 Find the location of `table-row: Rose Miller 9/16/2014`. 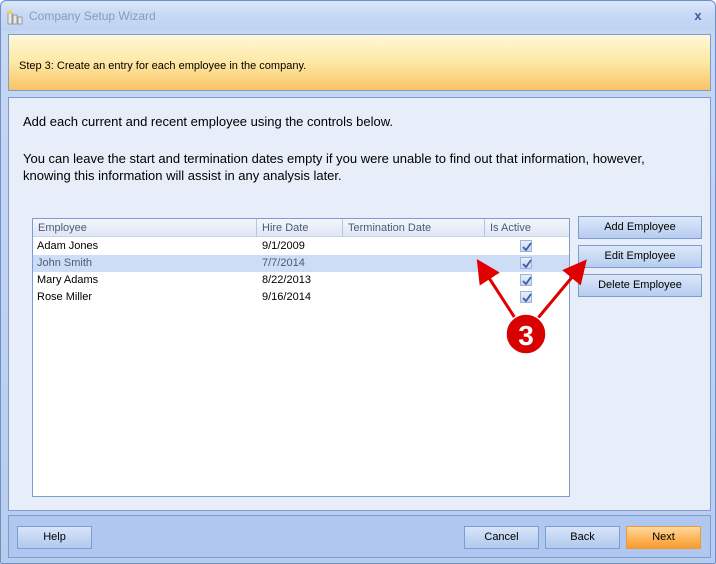

table-row: Rose Miller 9/16/2014 is located at coordinates (301, 297).